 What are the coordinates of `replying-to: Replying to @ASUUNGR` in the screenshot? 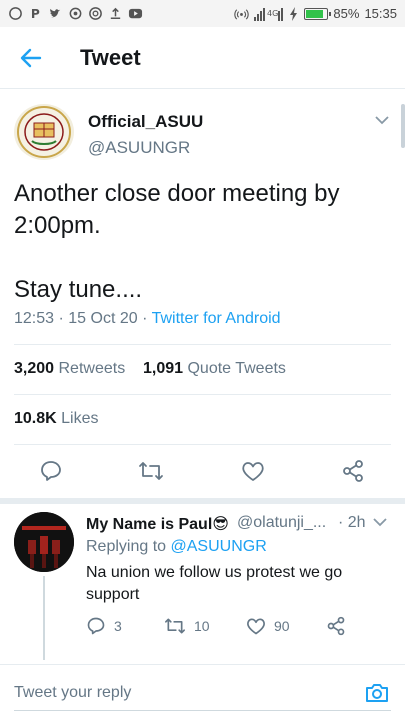 It's located at (176, 547).